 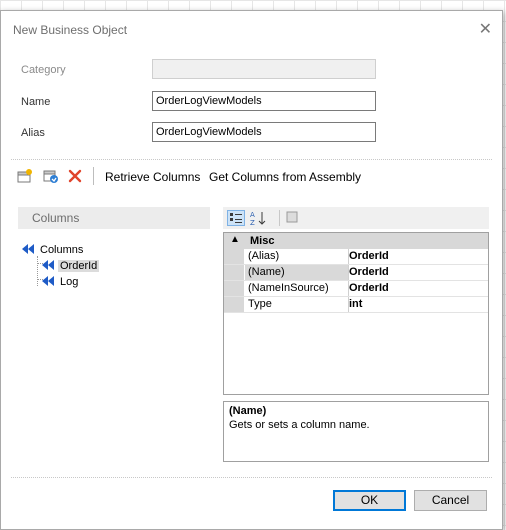 I want to click on title-bar: New Business Object ✕, so click(x=251, y=30).